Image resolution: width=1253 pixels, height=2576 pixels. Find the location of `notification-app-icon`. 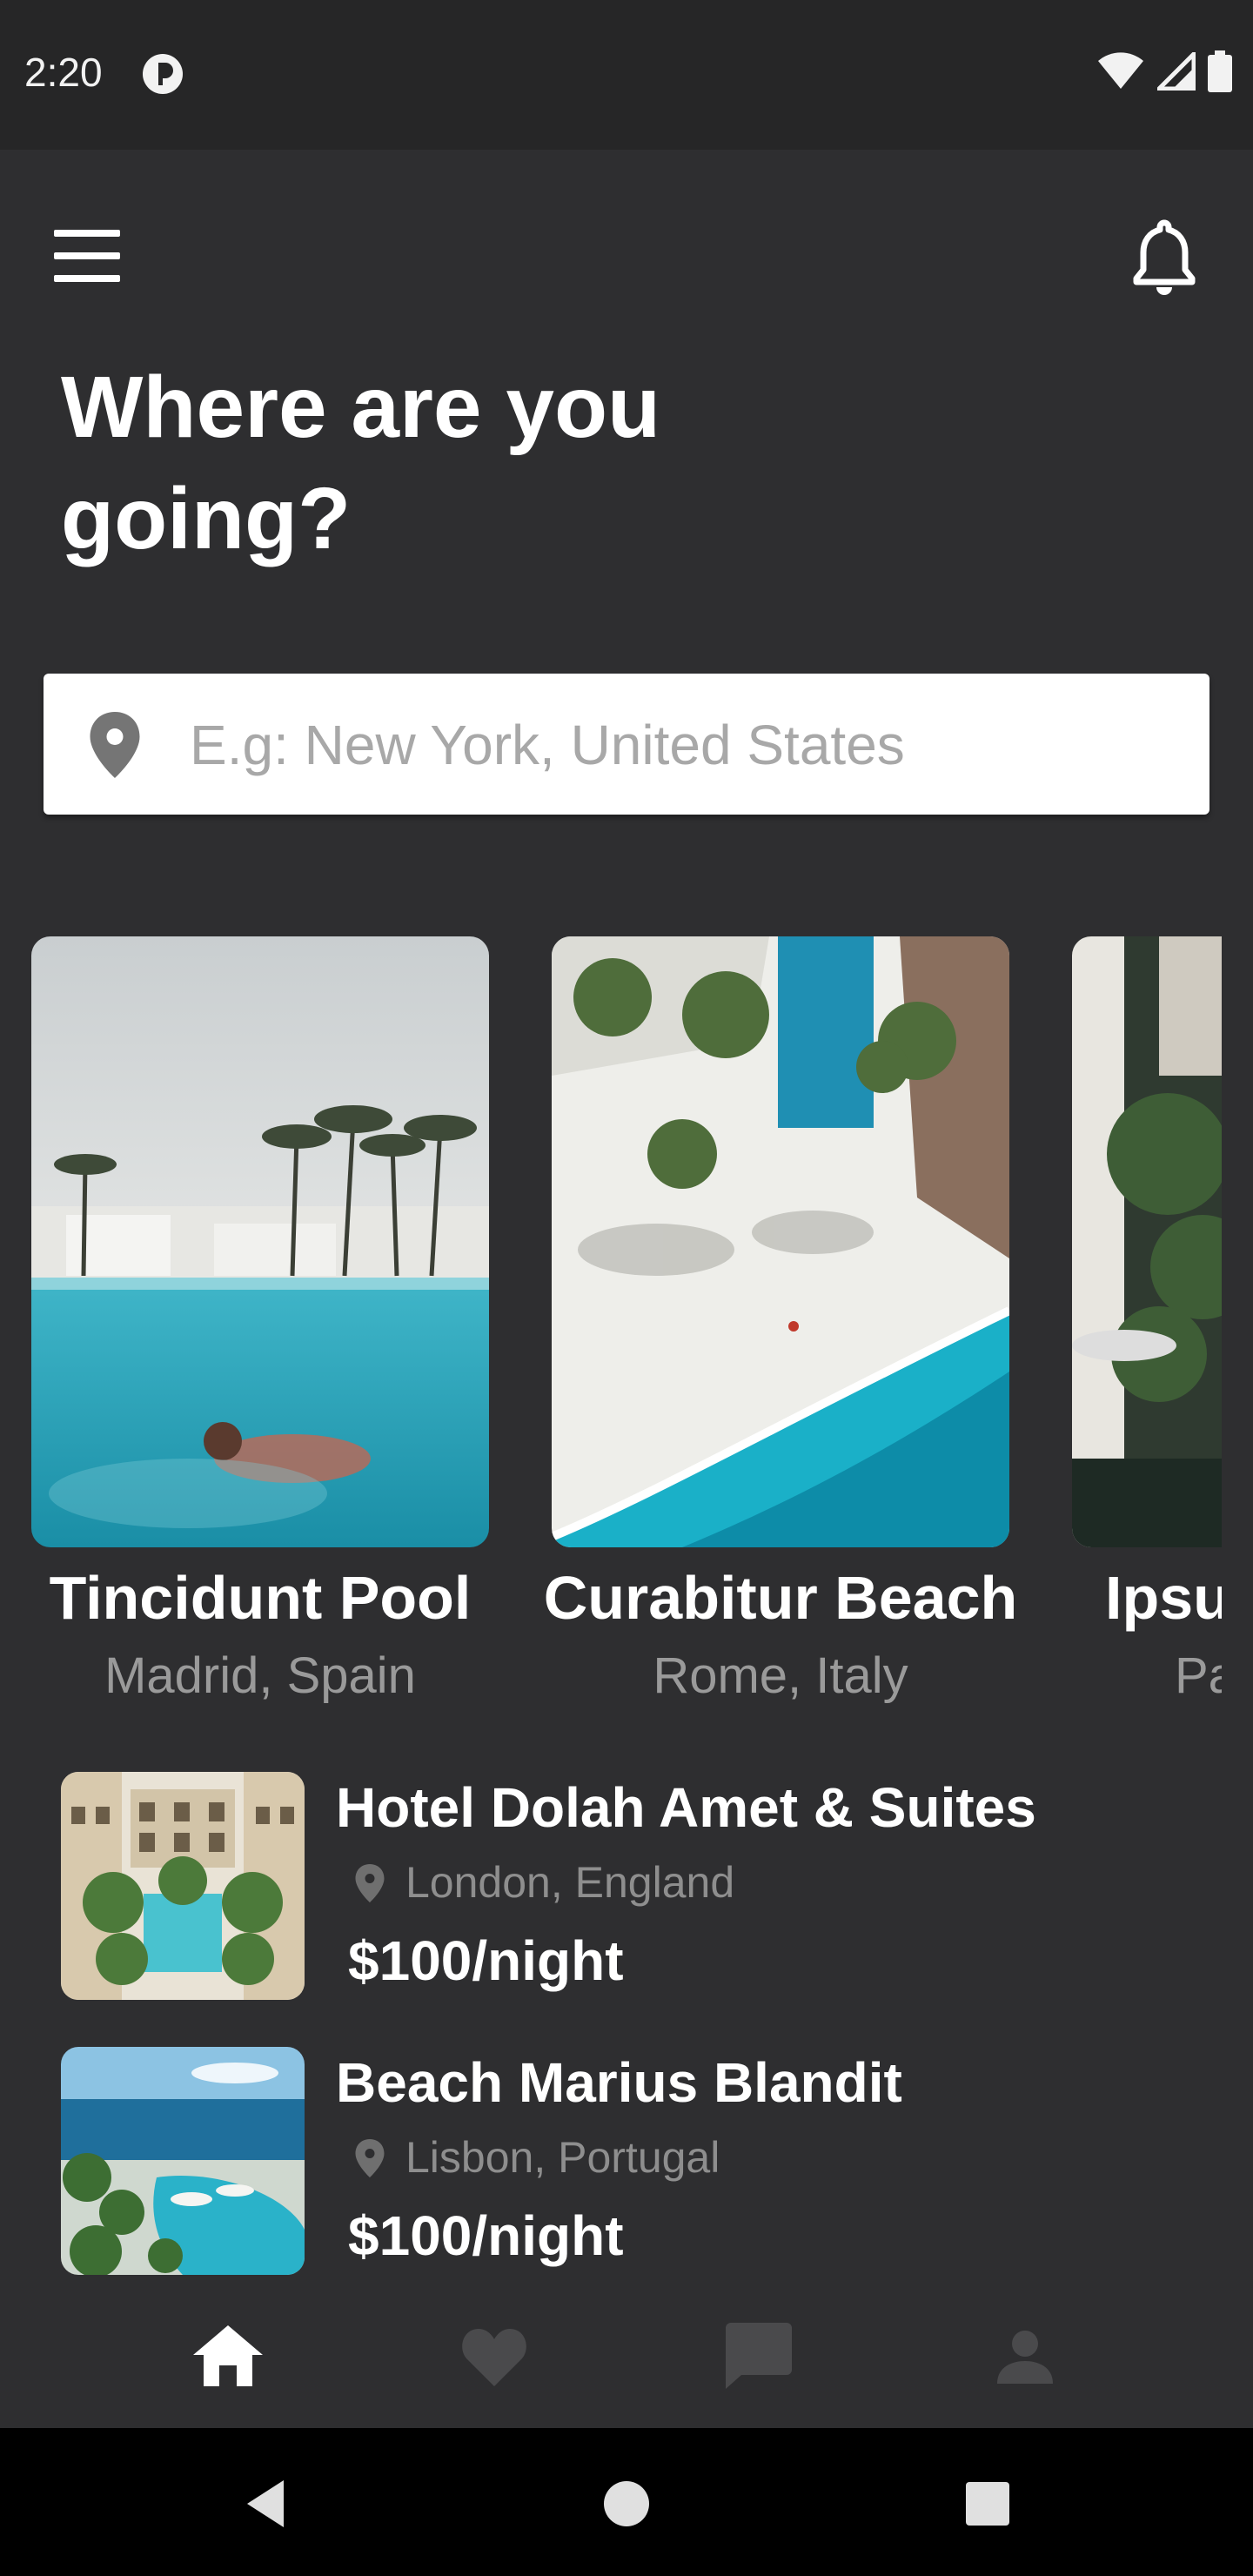

notification-app-icon is located at coordinates (163, 74).